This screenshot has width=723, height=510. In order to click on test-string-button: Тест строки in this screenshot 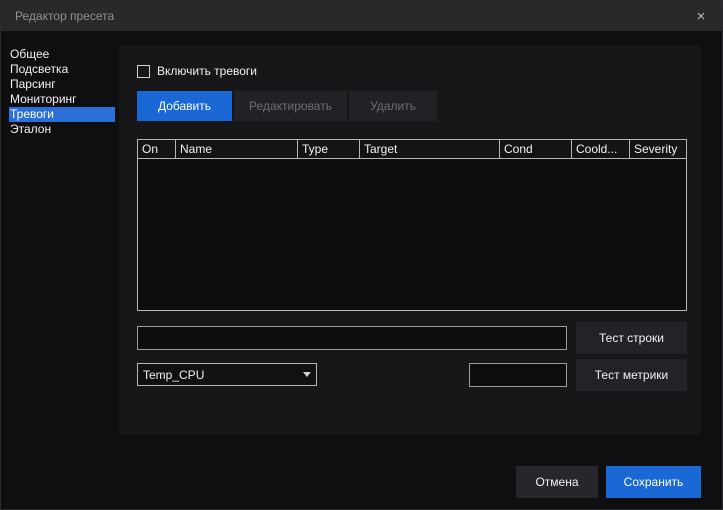, I will do `click(631, 338)`.